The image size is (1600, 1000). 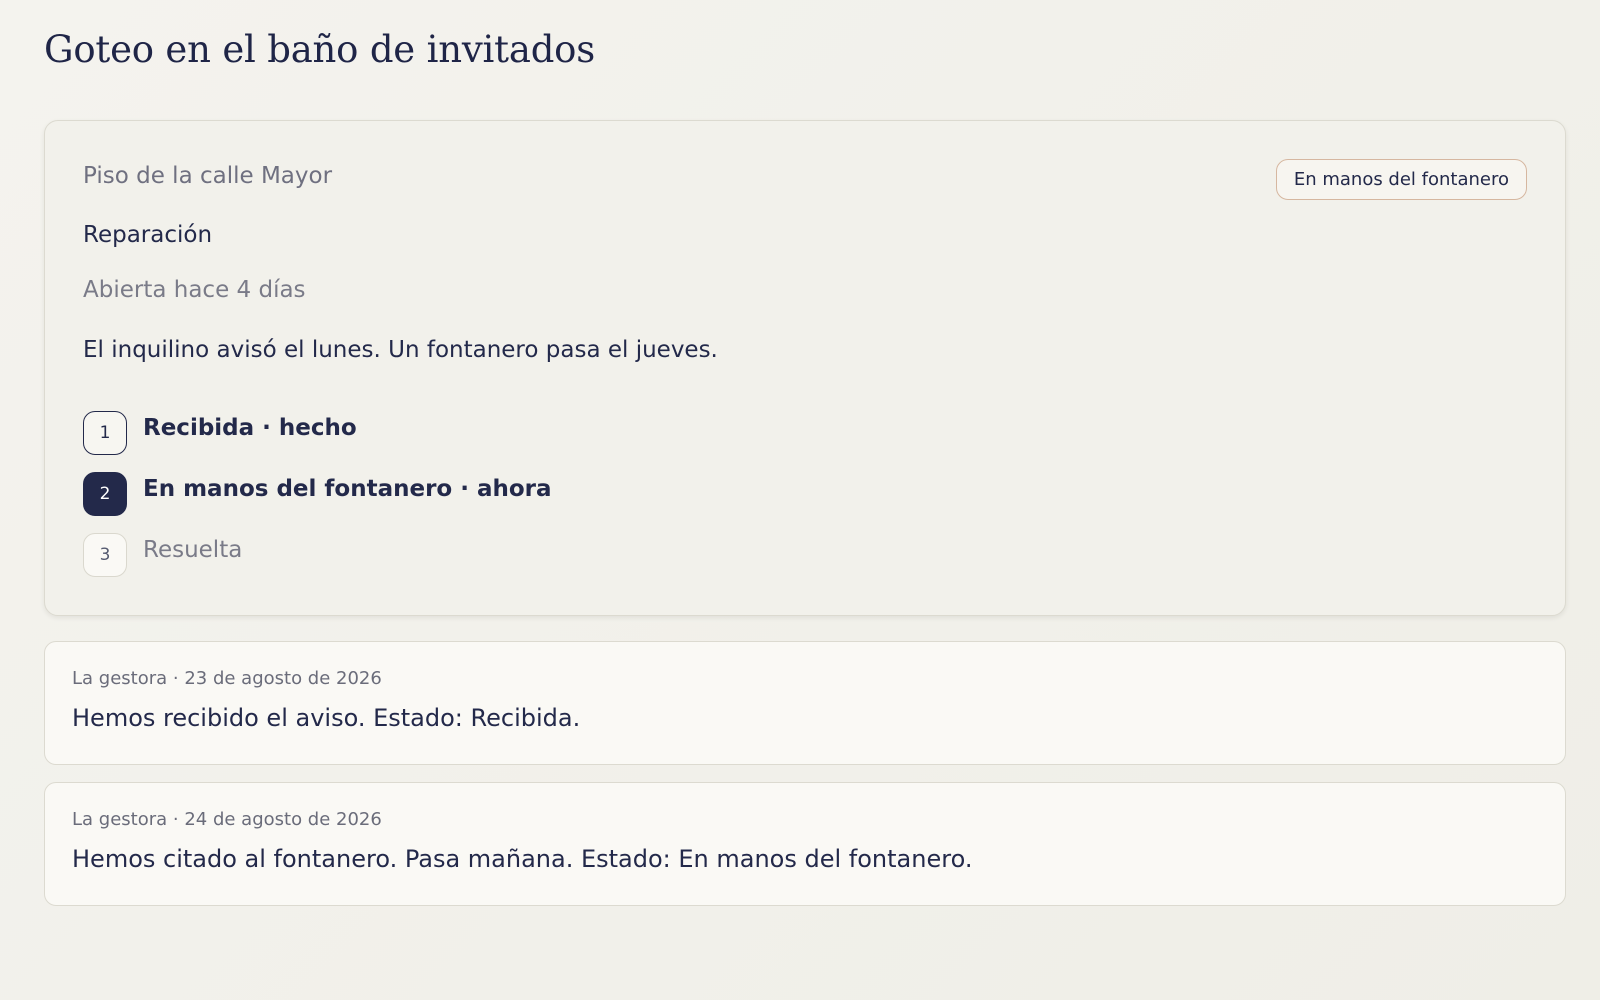 What do you see at coordinates (105, 494) in the screenshot?
I see `step-number: 2` at bounding box center [105, 494].